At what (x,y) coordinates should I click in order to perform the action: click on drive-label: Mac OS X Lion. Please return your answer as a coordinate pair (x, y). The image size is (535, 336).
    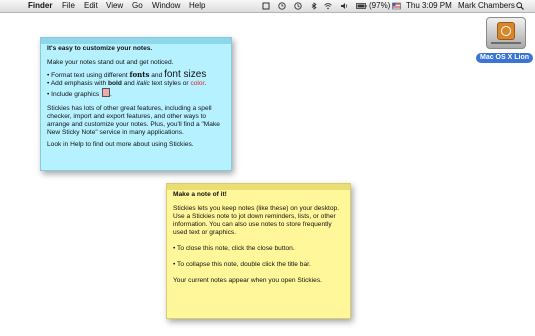
    Looking at the image, I should click on (504, 58).